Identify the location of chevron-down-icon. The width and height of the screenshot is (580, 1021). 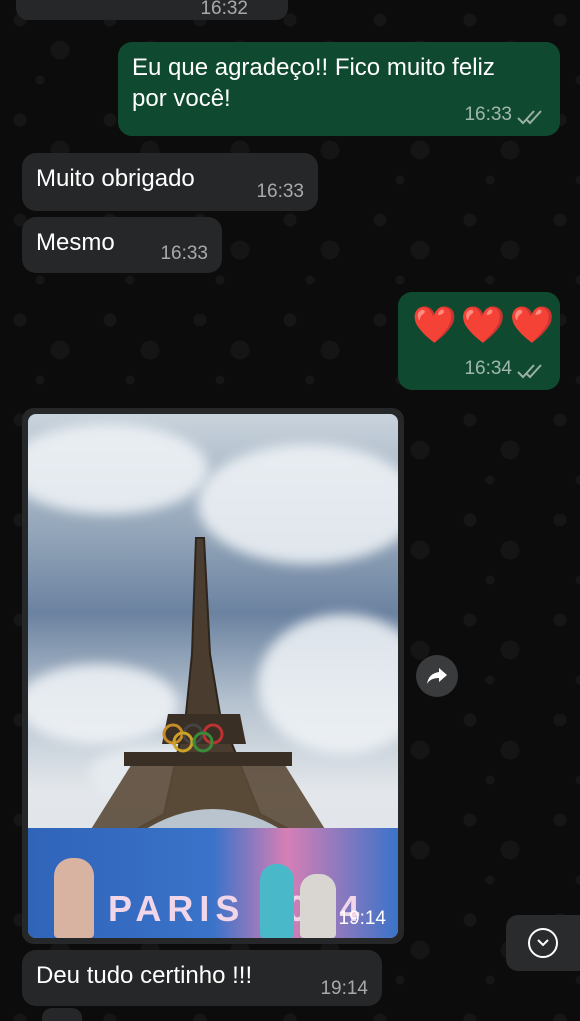
(543, 943).